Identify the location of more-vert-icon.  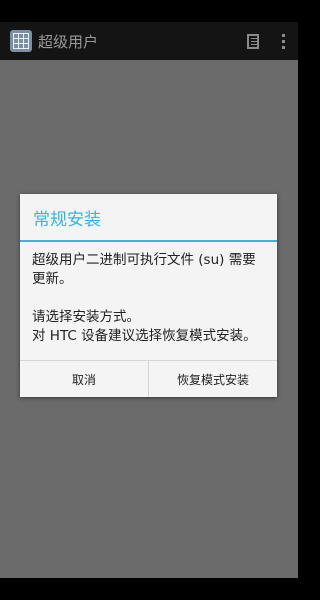
(283, 41).